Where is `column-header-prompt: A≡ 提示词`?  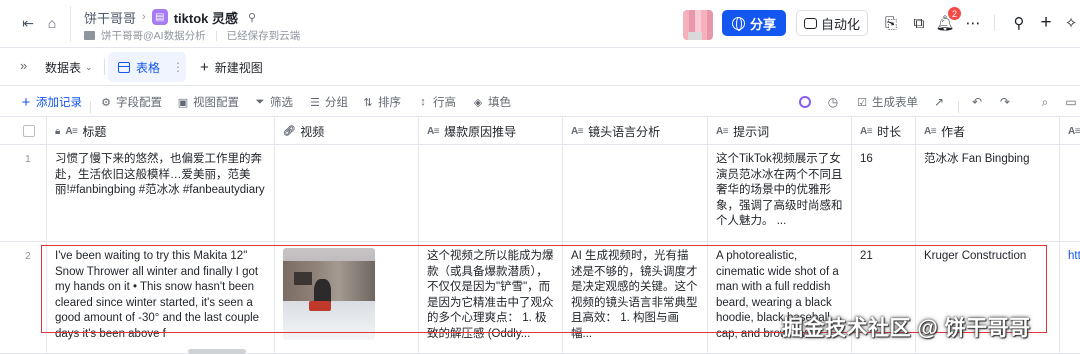 column-header-prompt: A≡ 提示词 is located at coordinates (779, 131).